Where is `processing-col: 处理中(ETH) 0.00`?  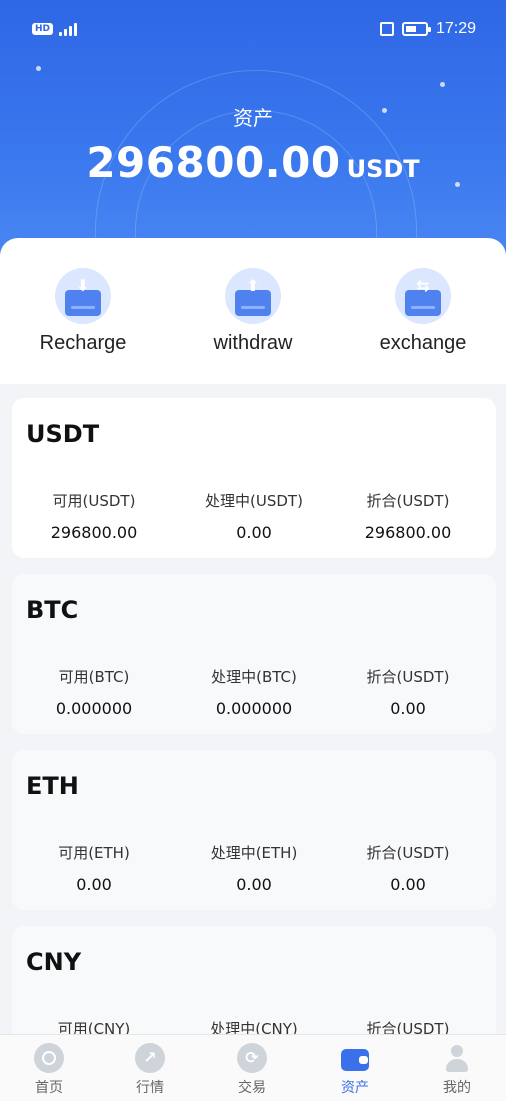
processing-col: 处理中(ETH) 0.00 is located at coordinates (254, 868).